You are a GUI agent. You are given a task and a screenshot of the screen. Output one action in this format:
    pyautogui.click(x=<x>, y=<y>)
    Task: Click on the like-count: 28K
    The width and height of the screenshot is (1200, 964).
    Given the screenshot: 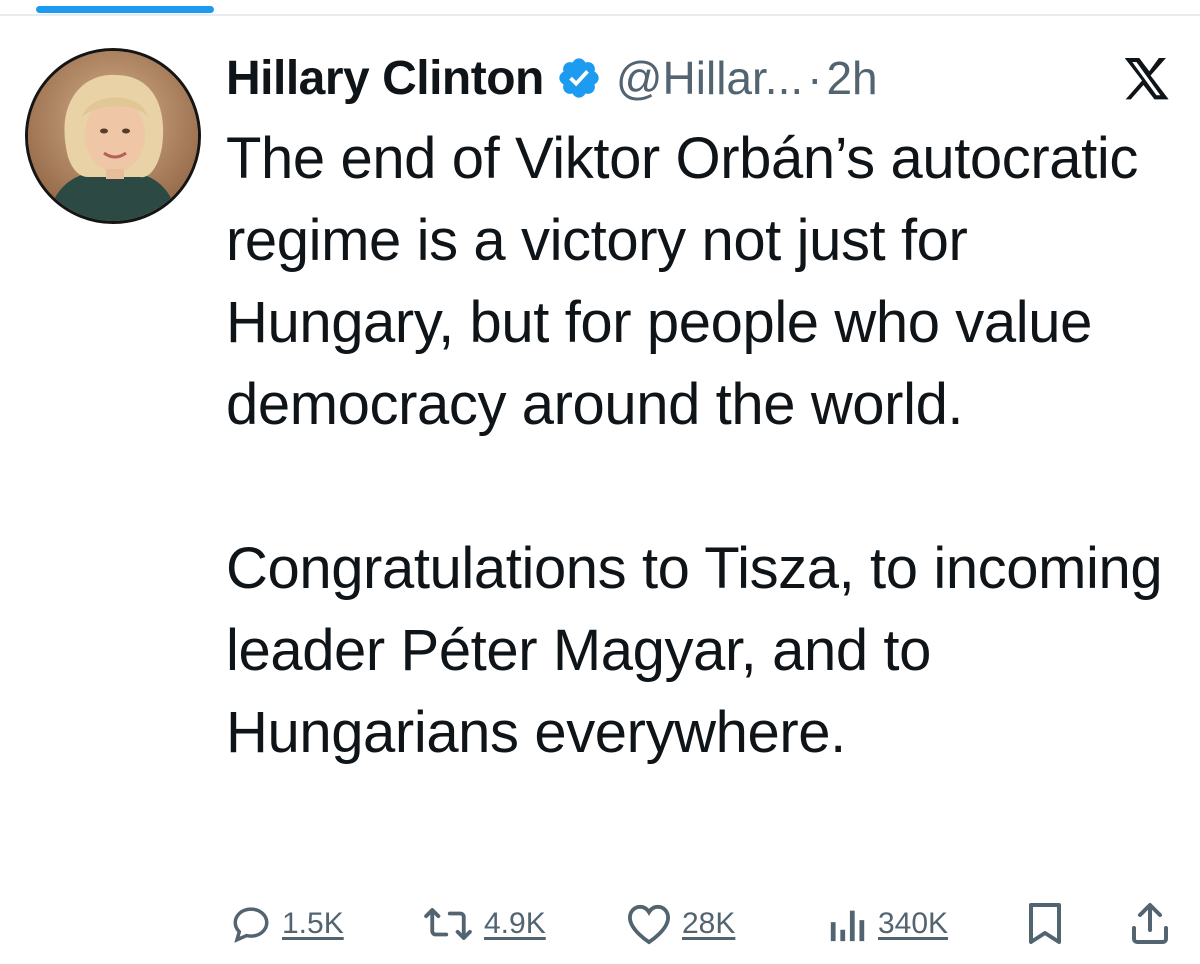 What is the action you would take?
    pyautogui.click(x=709, y=923)
    